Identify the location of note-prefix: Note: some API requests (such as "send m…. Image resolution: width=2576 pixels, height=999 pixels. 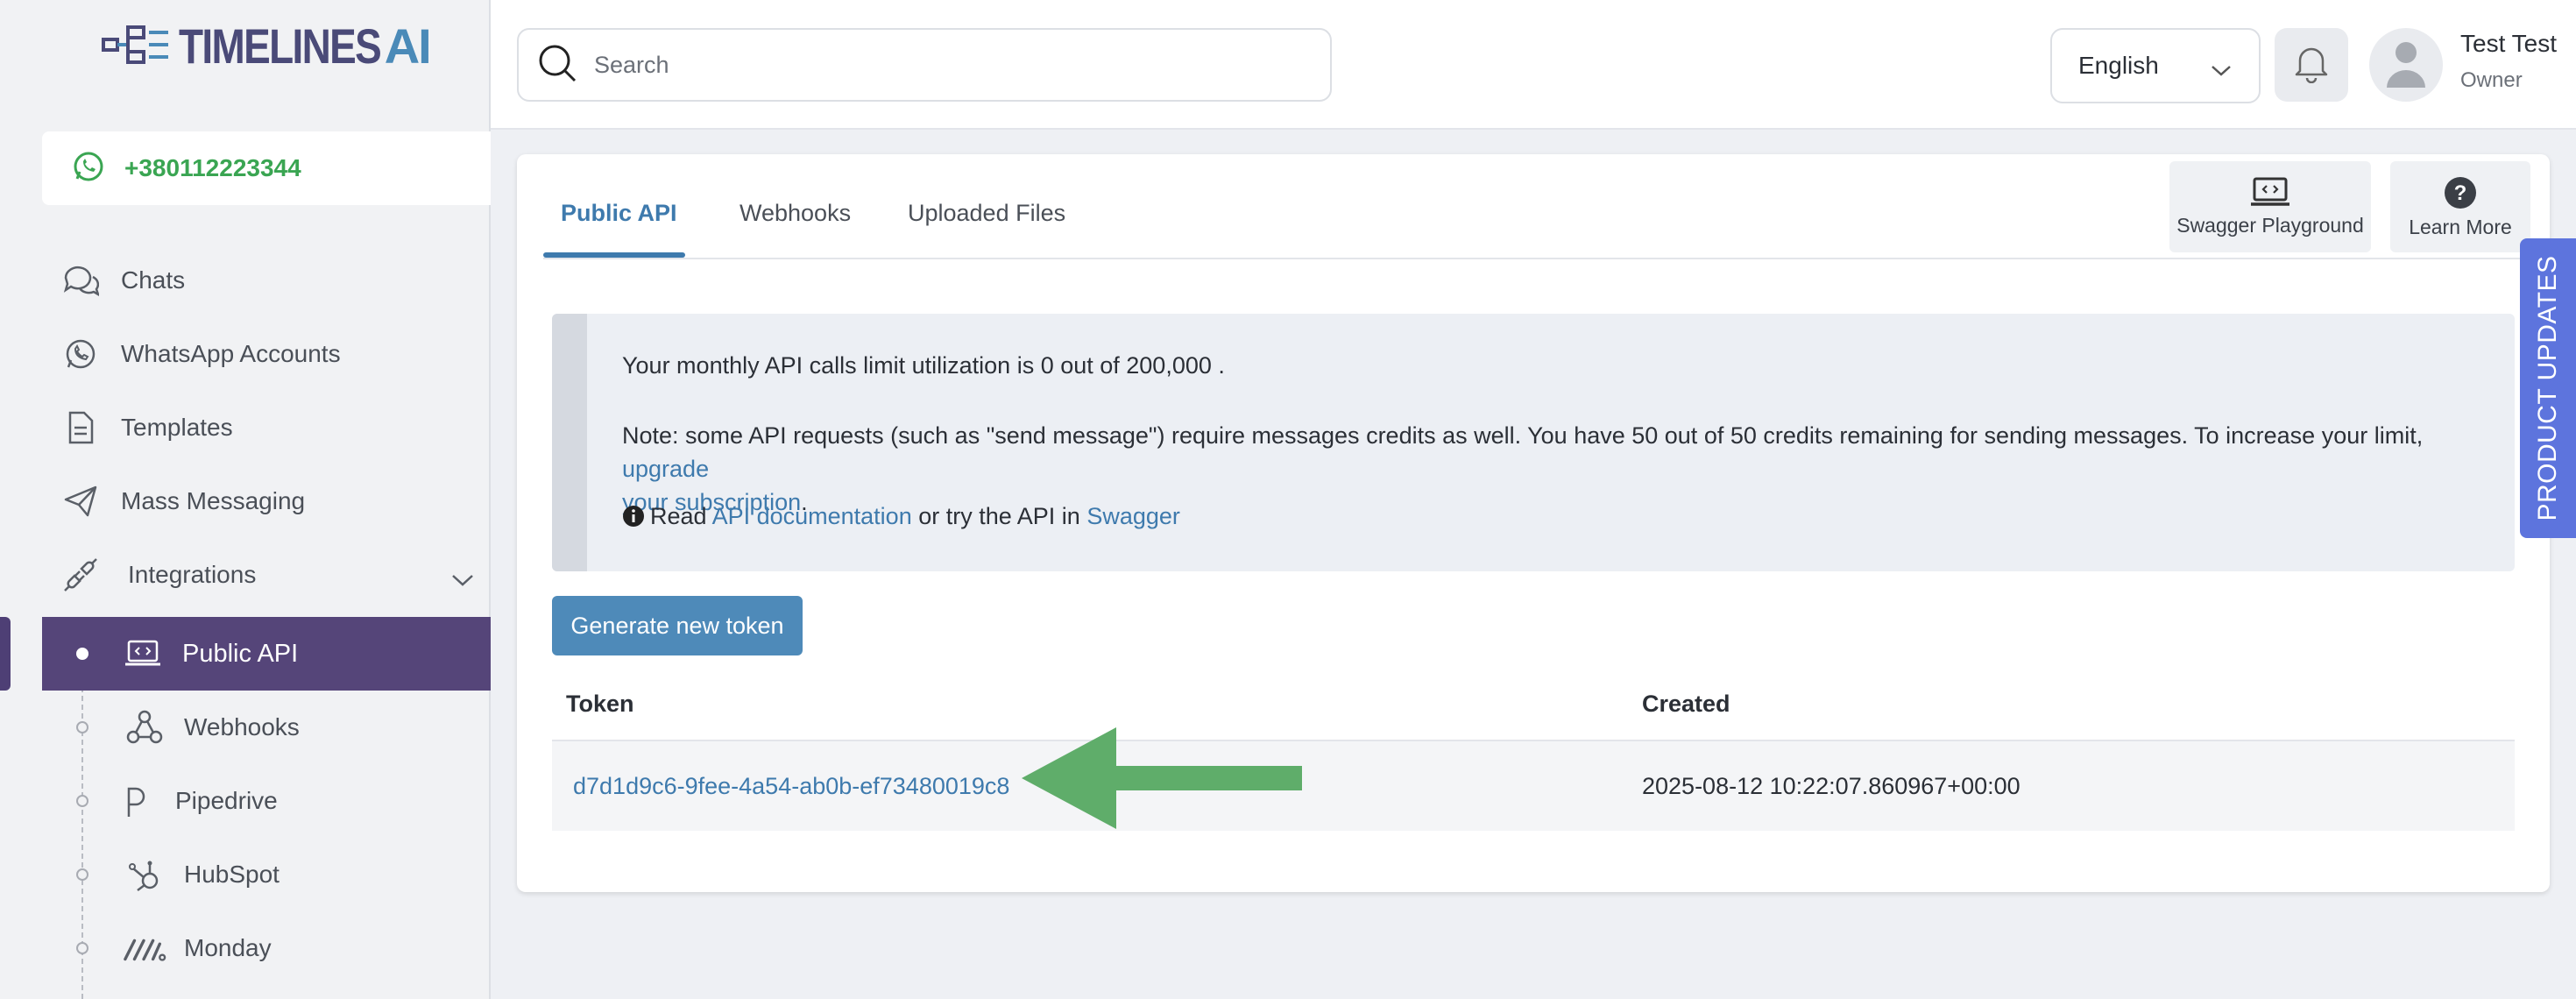
(1523, 435).